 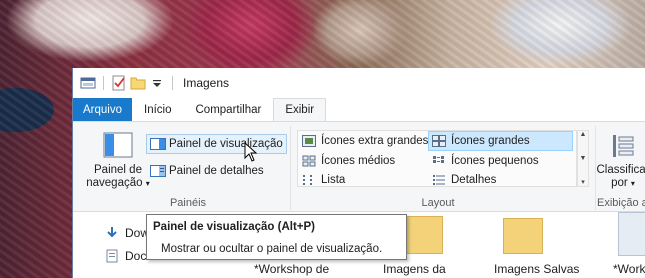 What do you see at coordinates (158, 109) in the screenshot?
I see `tab-home: Início` at bounding box center [158, 109].